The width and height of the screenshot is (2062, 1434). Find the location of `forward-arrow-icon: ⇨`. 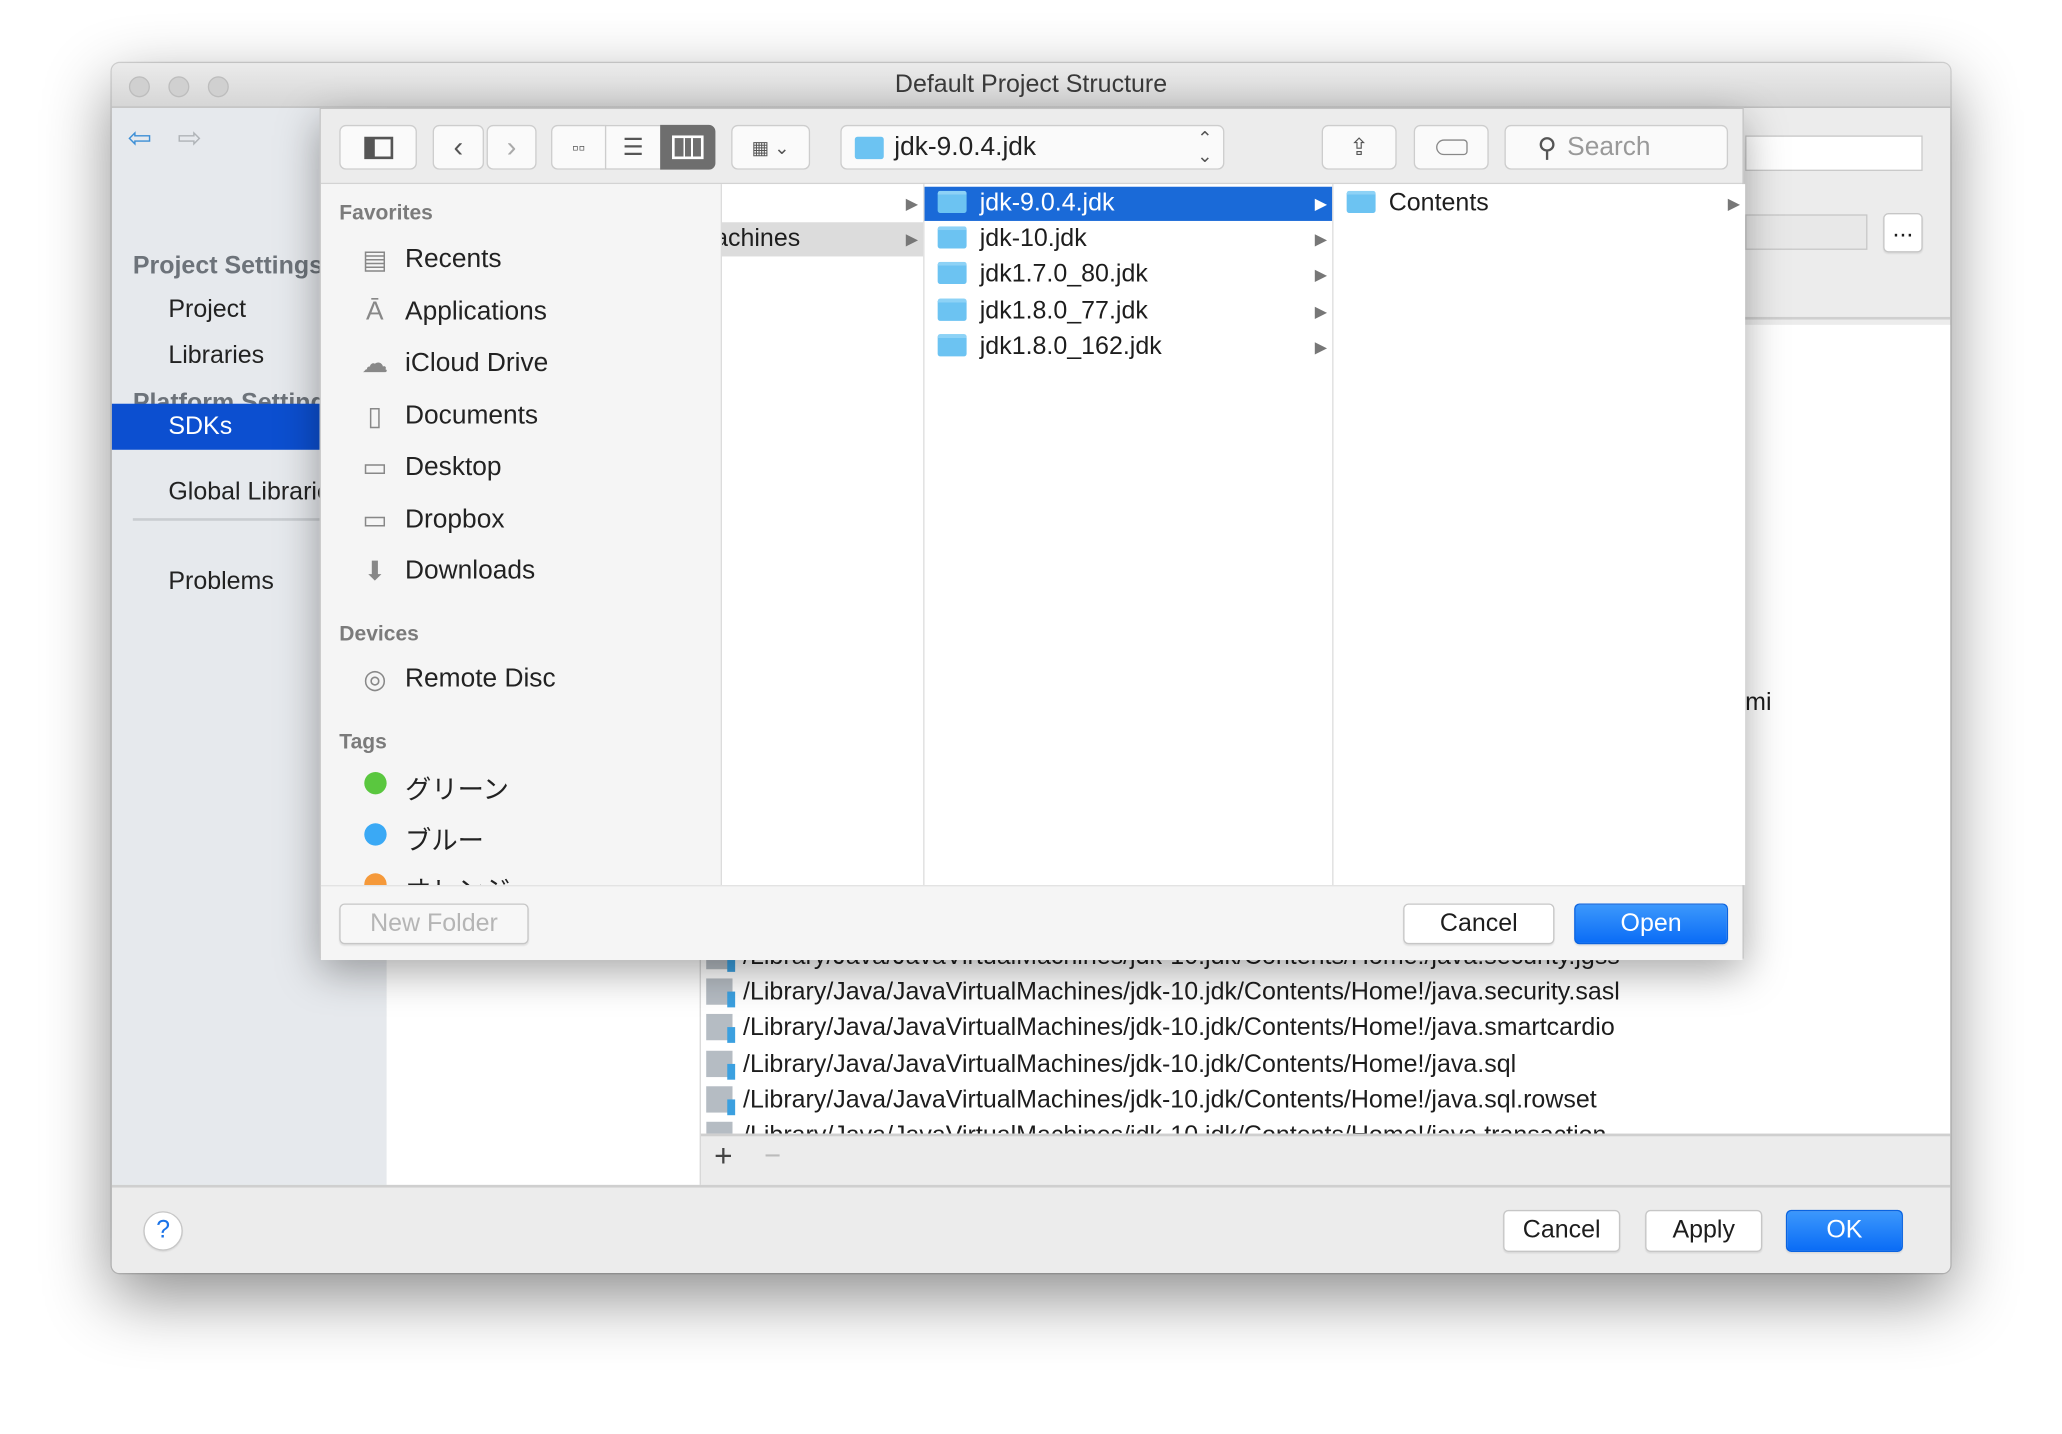

forward-arrow-icon: ⇨ is located at coordinates (190, 138).